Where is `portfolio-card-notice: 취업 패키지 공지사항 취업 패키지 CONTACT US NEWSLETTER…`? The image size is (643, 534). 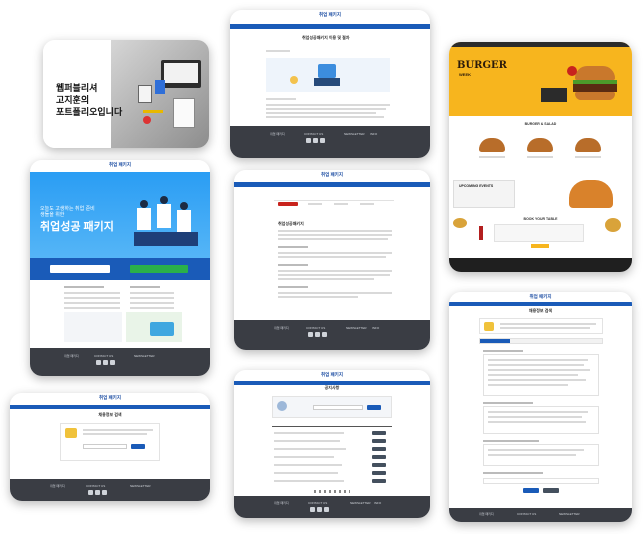 portfolio-card-notice: 취업 패키지 공지사항 취업 패키지 CONTACT US NEWSLETTER… is located at coordinates (332, 444).